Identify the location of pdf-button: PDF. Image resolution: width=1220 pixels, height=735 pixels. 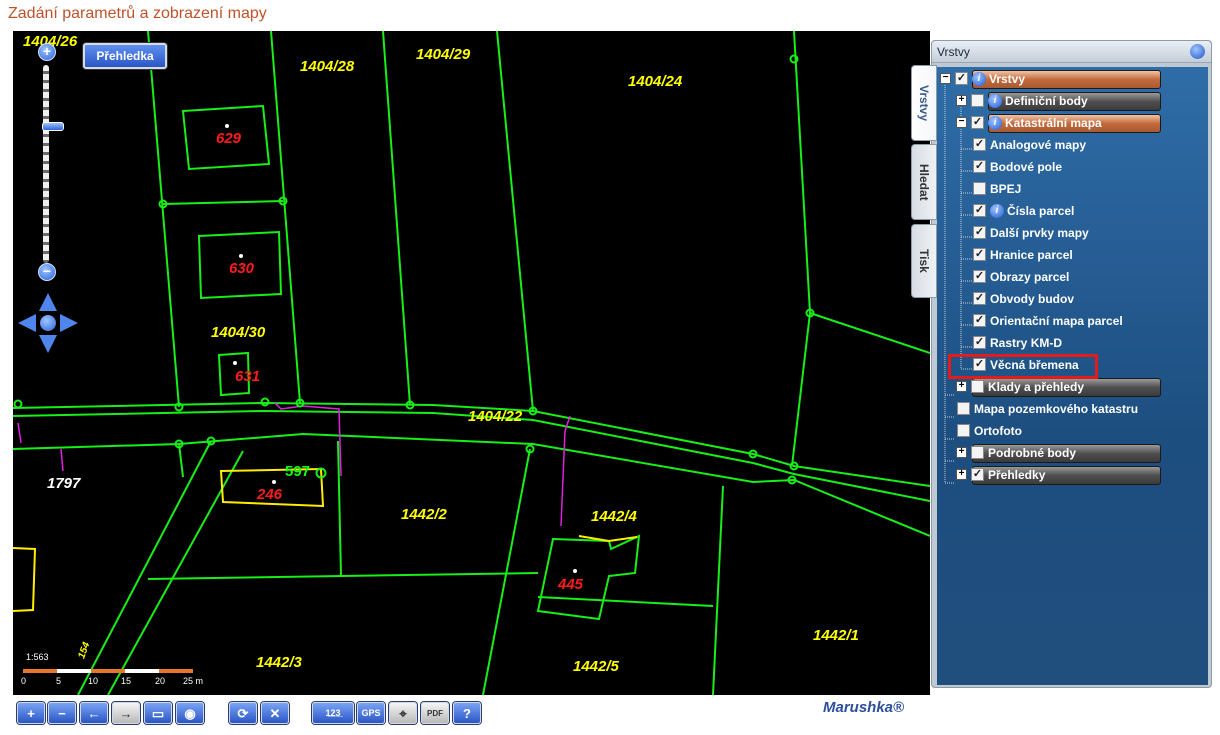
(435, 713).